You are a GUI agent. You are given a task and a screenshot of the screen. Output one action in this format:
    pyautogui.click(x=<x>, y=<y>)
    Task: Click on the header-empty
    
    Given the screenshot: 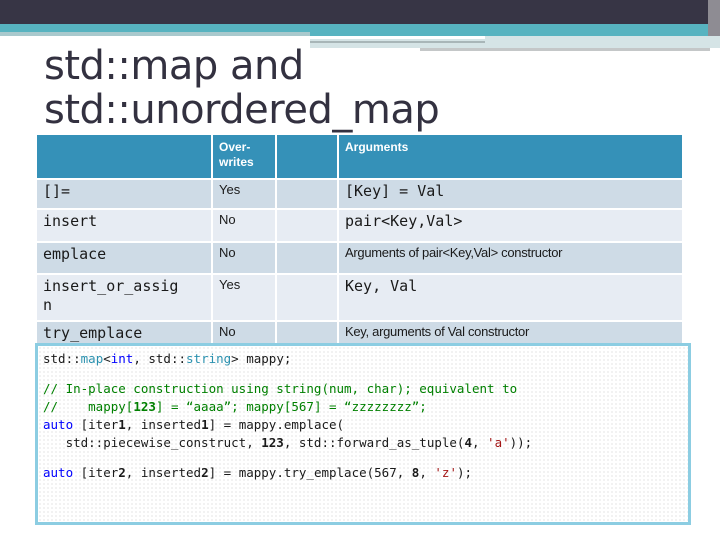 What is the action you would take?
    pyautogui.click(x=307, y=157)
    